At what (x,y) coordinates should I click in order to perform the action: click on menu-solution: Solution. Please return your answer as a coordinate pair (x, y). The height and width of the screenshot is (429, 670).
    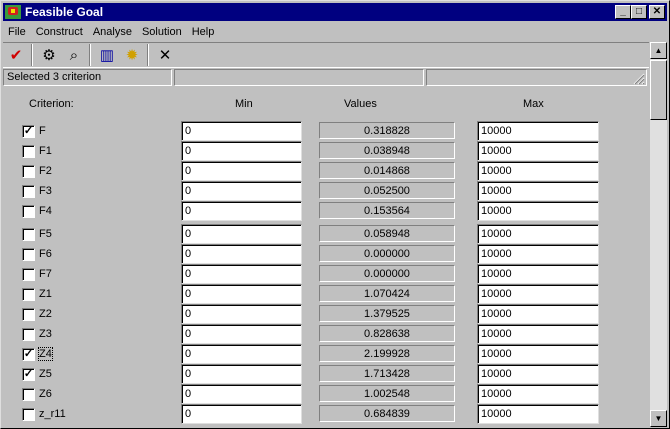
    Looking at the image, I should click on (162, 32).